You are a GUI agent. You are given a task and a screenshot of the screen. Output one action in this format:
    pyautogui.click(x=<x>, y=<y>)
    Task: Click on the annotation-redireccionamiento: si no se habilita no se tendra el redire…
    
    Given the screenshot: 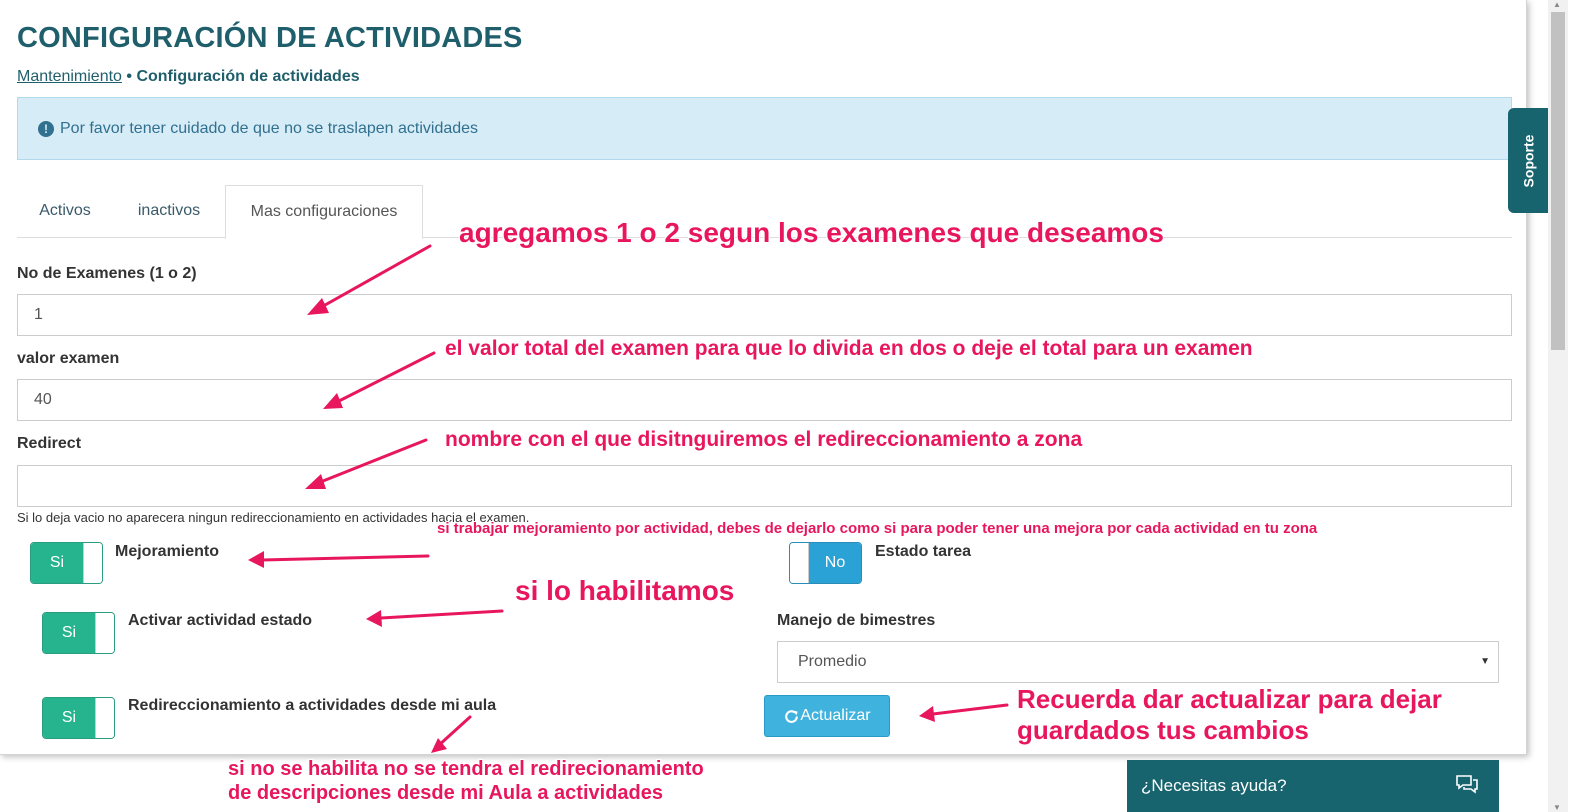 What is the action you would take?
    pyautogui.click(x=466, y=781)
    